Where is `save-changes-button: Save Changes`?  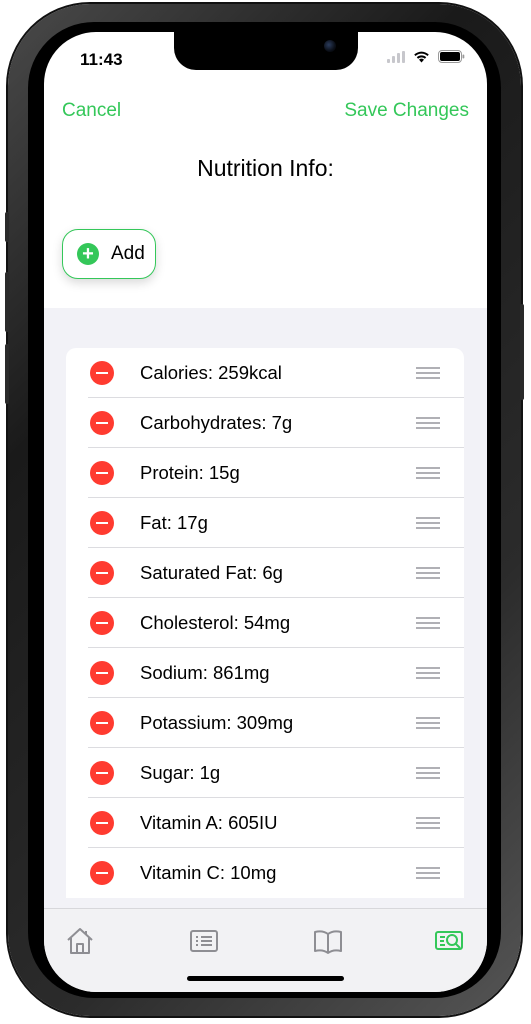 save-changes-button: Save Changes is located at coordinates (406, 111).